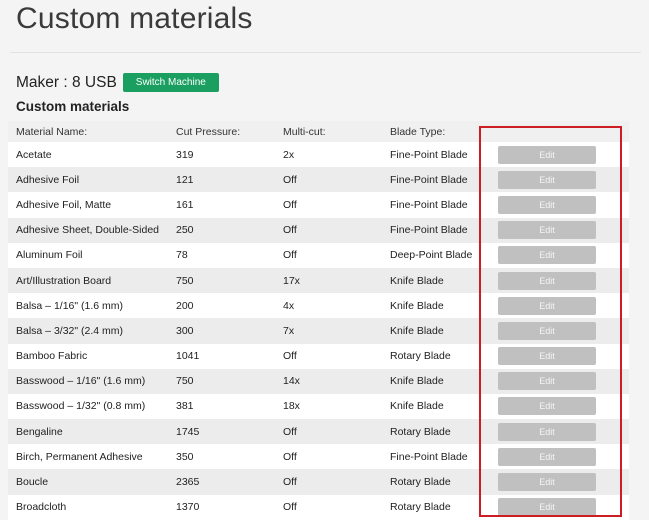  Describe the element at coordinates (336, 331) in the screenshot. I see `multi-cut-cell: 7x` at that location.